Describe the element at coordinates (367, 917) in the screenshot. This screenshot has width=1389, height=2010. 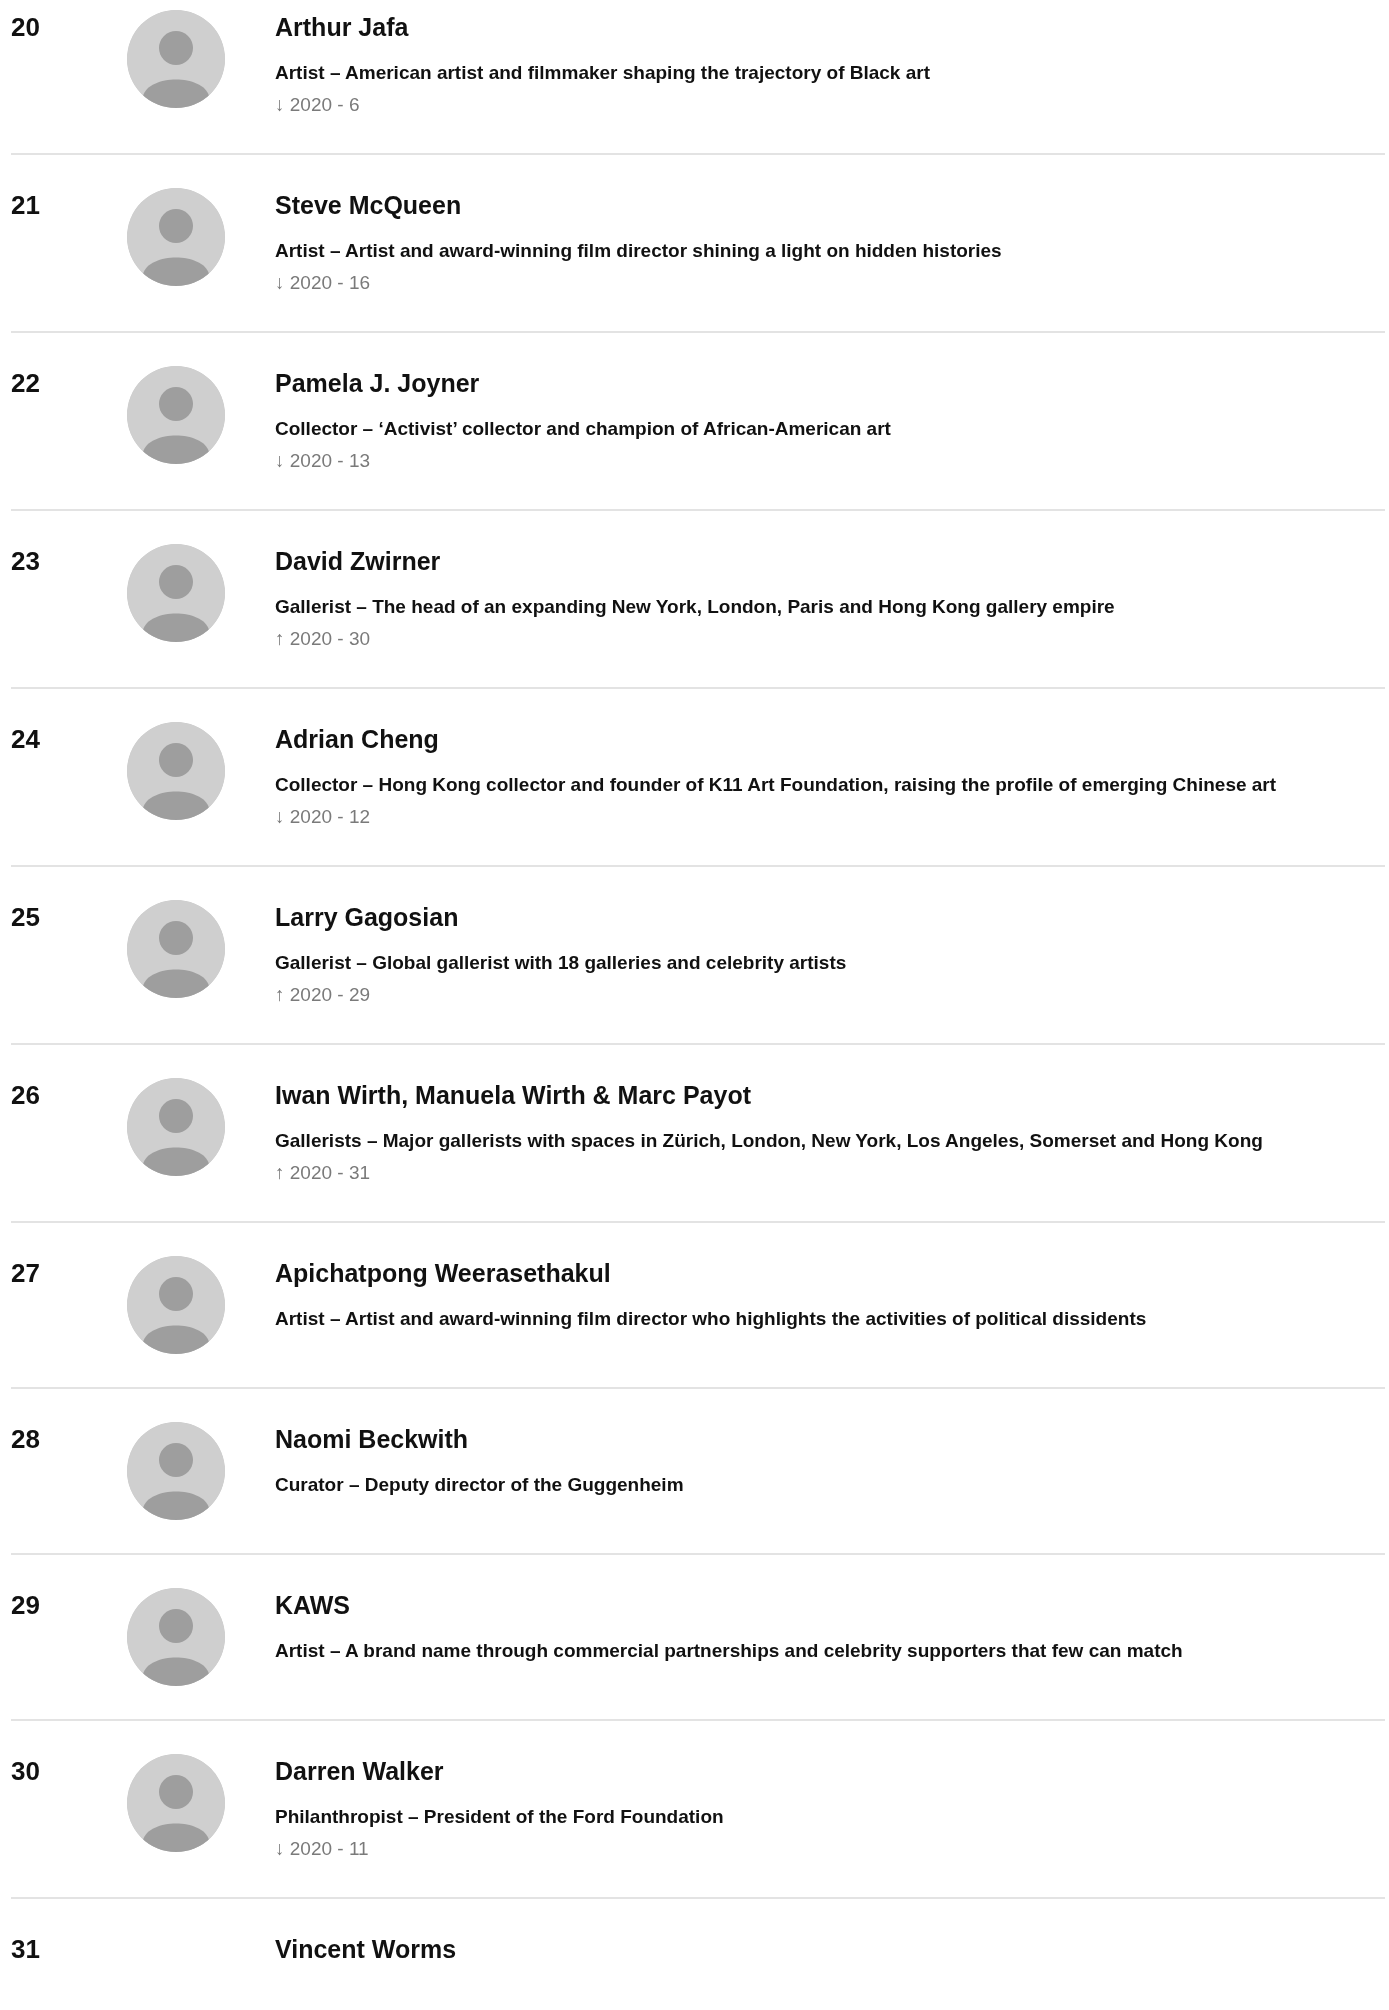
I see `person-name: Larry Gagosian` at that location.